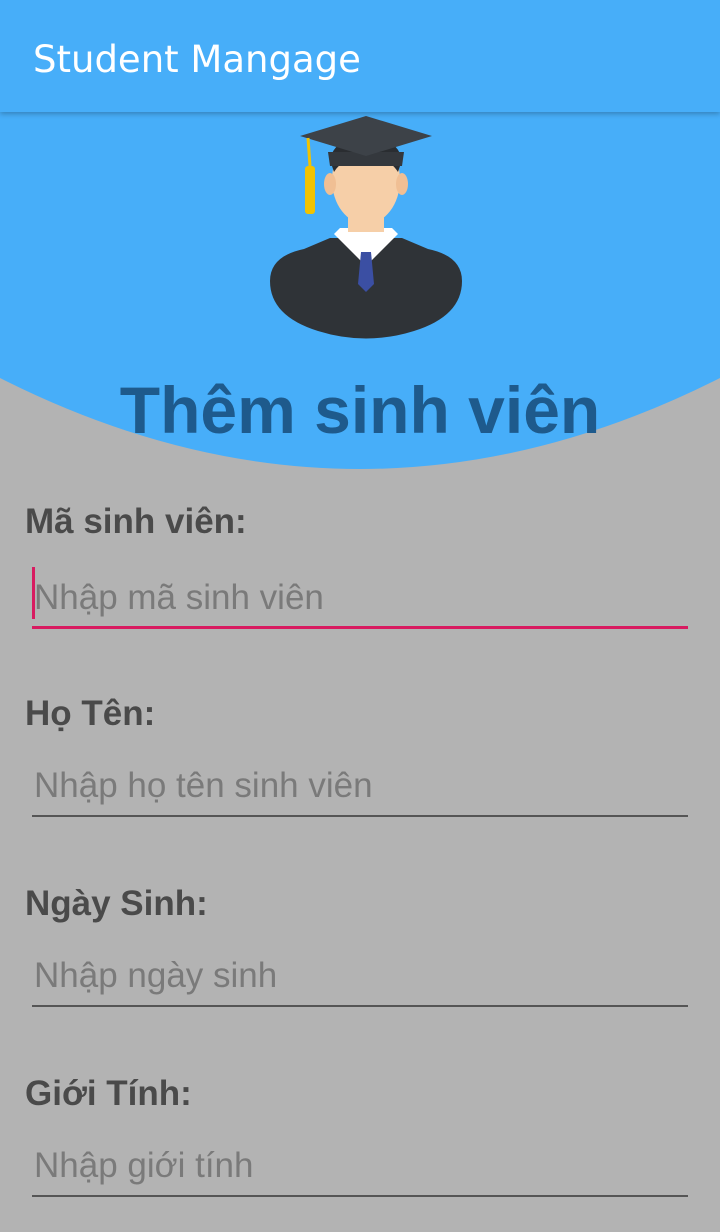 This screenshot has height=1232, width=720. I want to click on gender-input, so click(360, 1165).